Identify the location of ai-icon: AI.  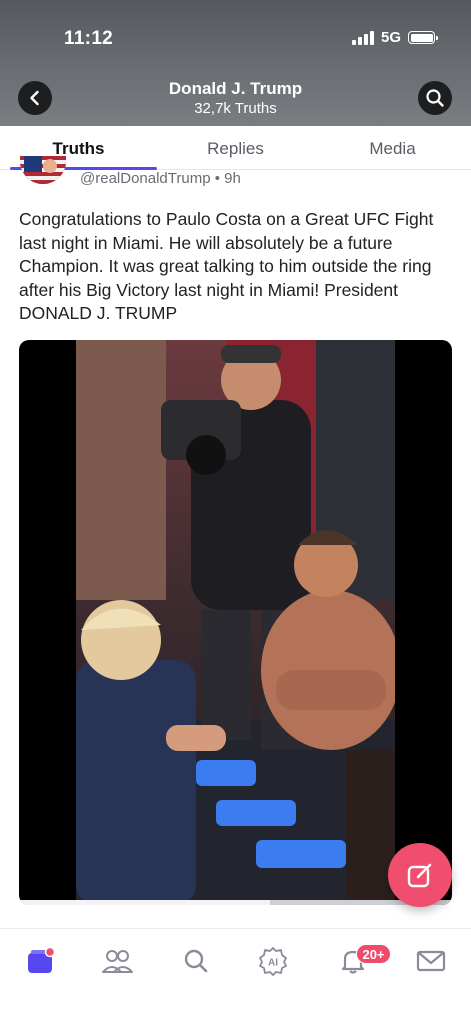
(273, 961).